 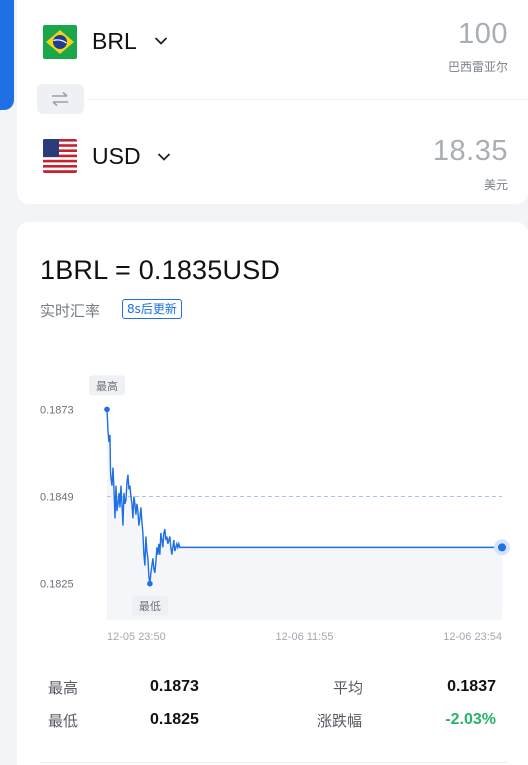 What do you see at coordinates (272, 158) in the screenshot?
I see `to-currency-row: USD 18.35 美元` at bounding box center [272, 158].